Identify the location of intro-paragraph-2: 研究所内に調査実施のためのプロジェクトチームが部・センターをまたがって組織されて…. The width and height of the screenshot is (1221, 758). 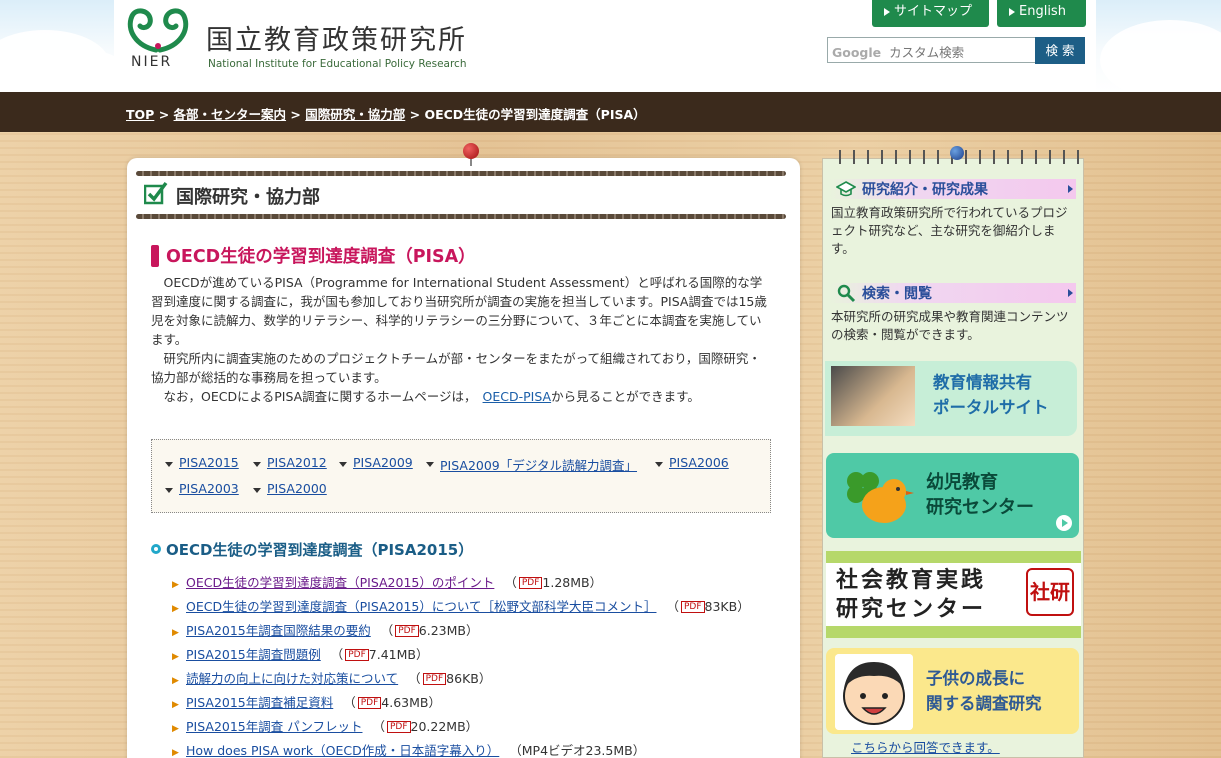
(456, 368).